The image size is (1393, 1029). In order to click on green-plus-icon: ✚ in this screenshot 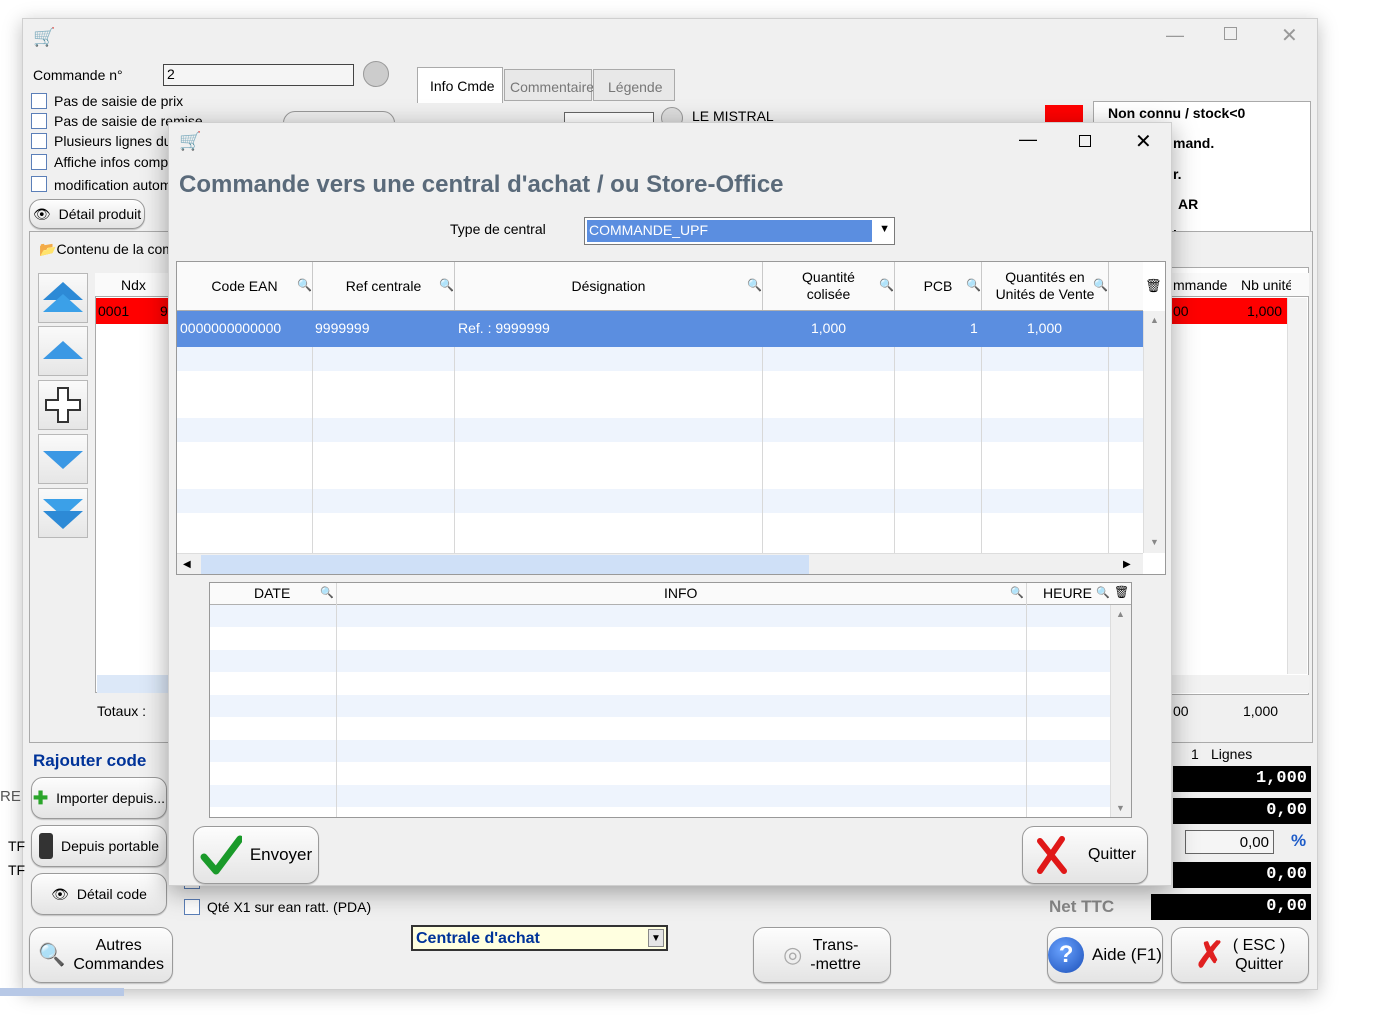, I will do `click(40, 797)`.